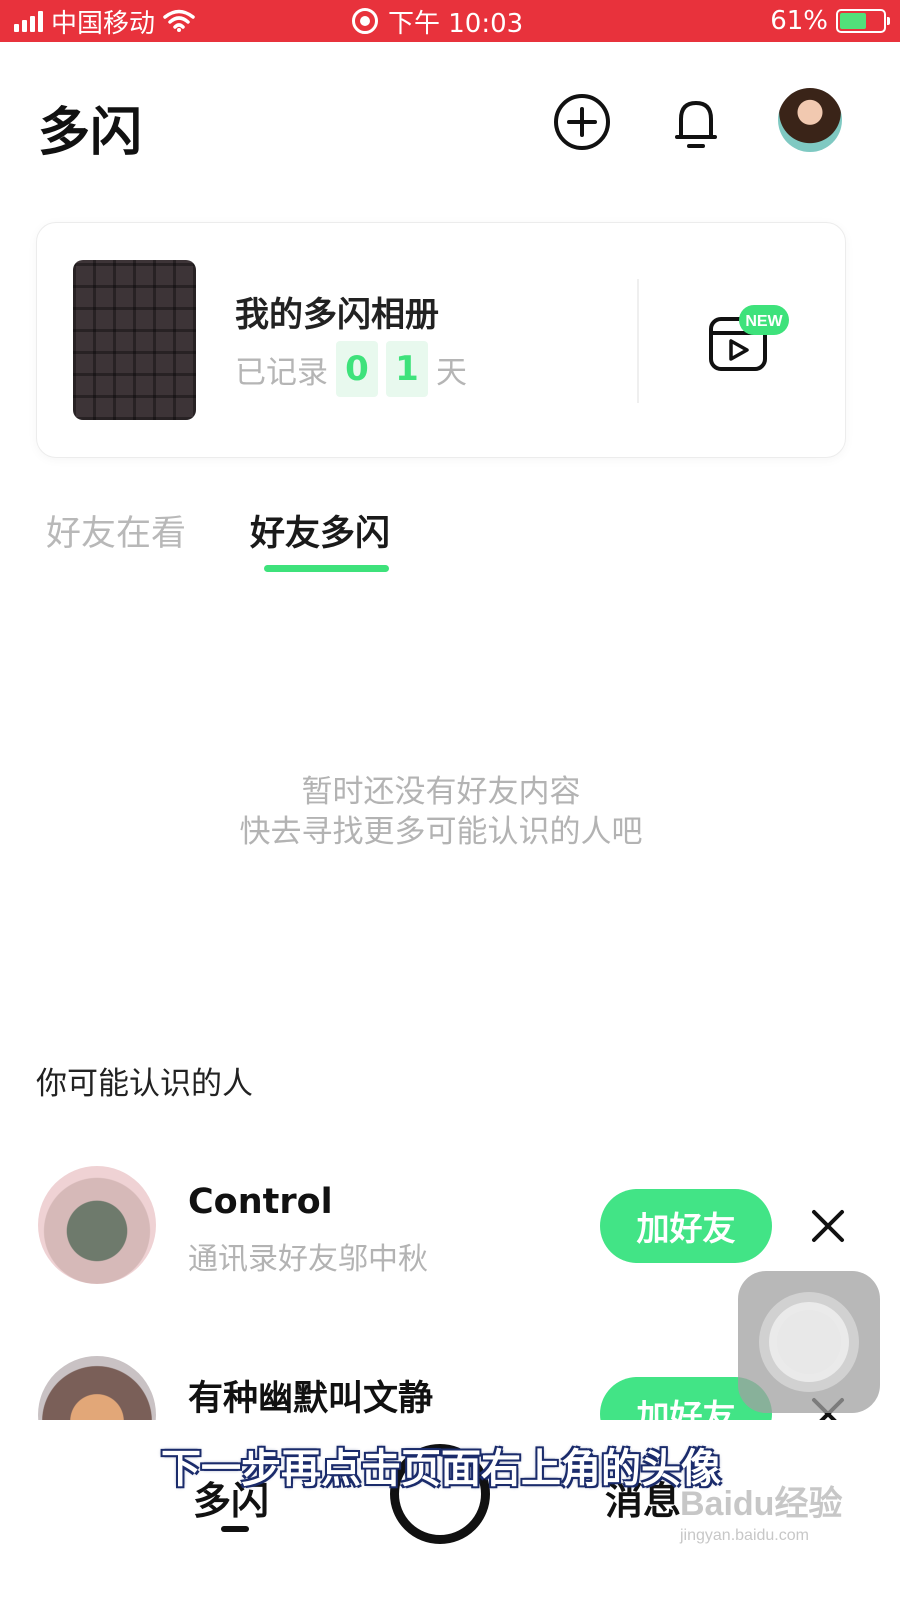 The image size is (900, 1600). Describe the element at coordinates (749, 338) in the screenshot. I see `video-album-icon: NEW` at that location.